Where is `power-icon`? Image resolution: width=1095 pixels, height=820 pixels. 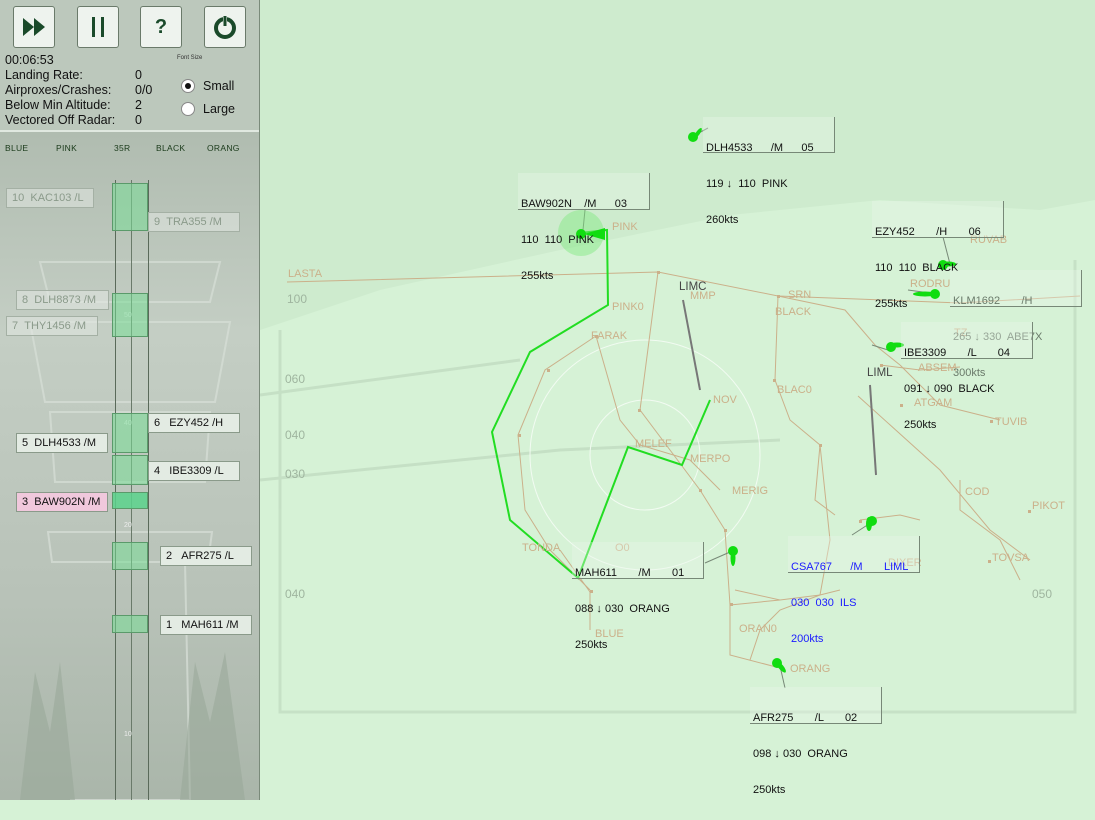
power-icon is located at coordinates (225, 27).